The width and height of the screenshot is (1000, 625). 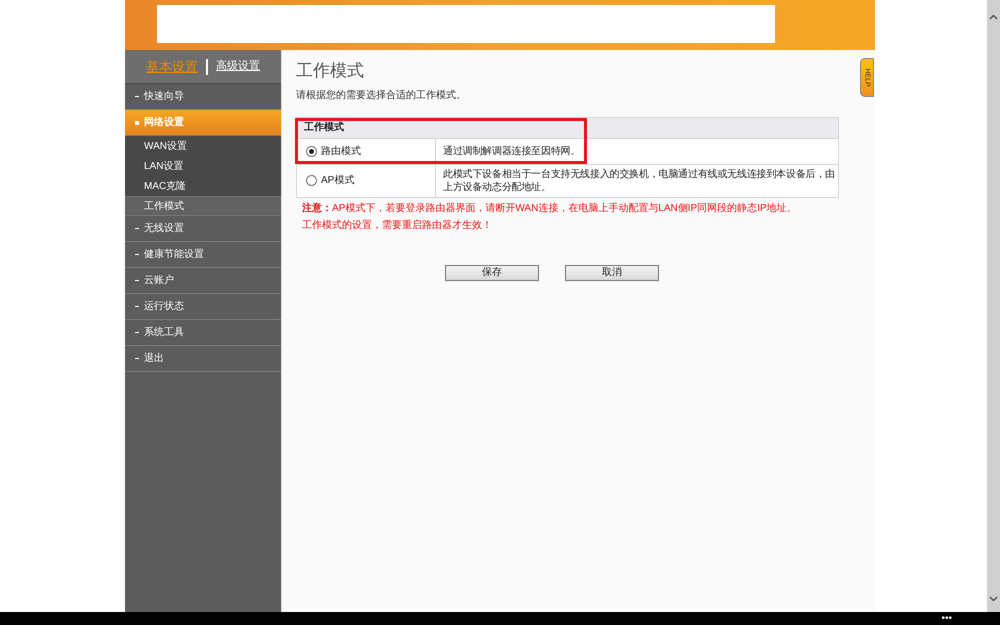 I want to click on option-label: 路由模式, so click(x=341, y=151).